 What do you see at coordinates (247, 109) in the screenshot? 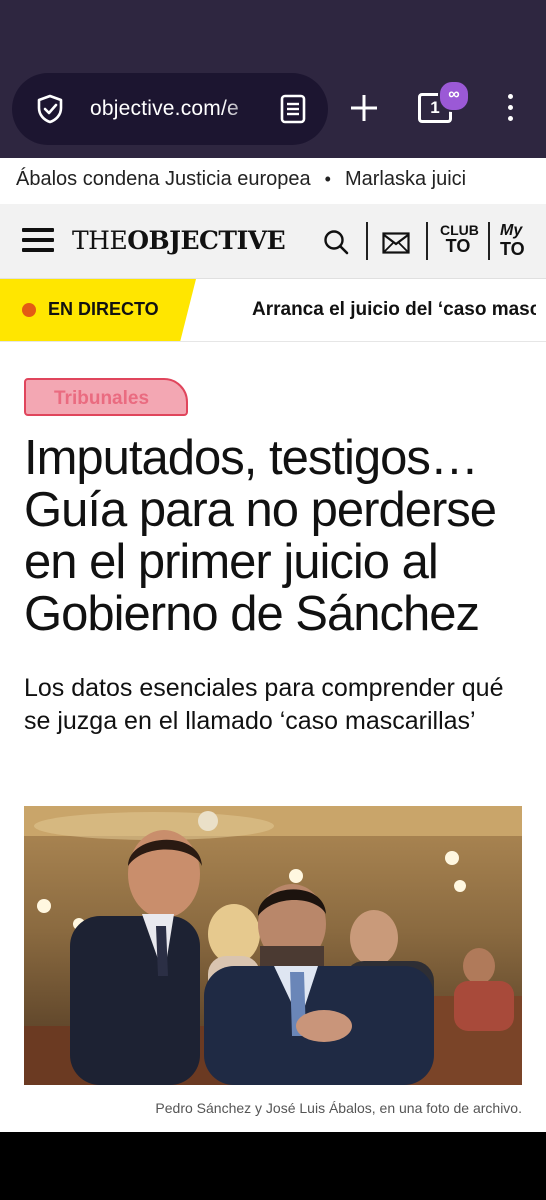
I see `url-fade` at bounding box center [247, 109].